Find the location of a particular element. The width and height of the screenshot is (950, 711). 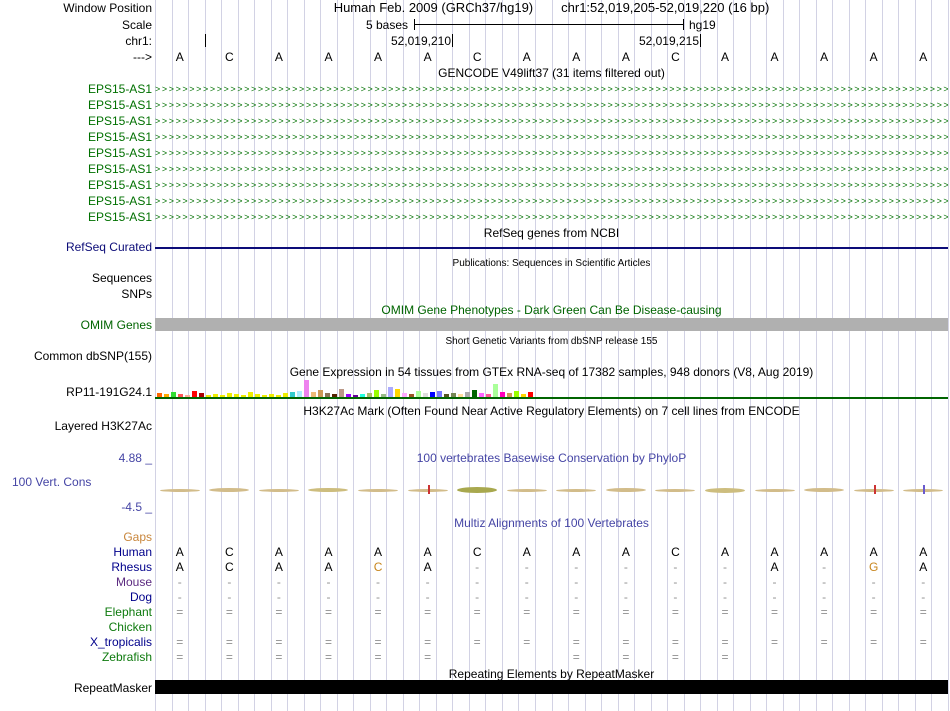

gtex-expression-bars is located at coordinates (551, 387).